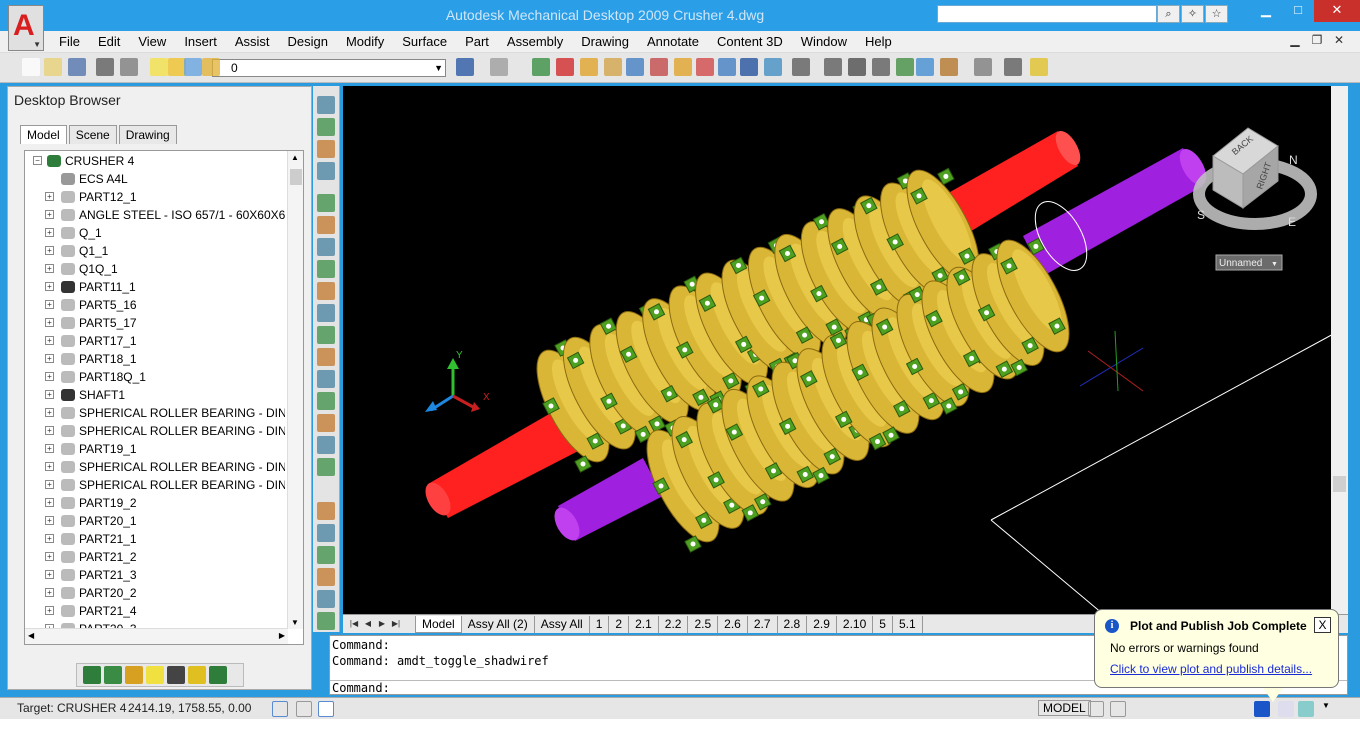  I want to click on layout-tab: 2.2, so click(674, 624).